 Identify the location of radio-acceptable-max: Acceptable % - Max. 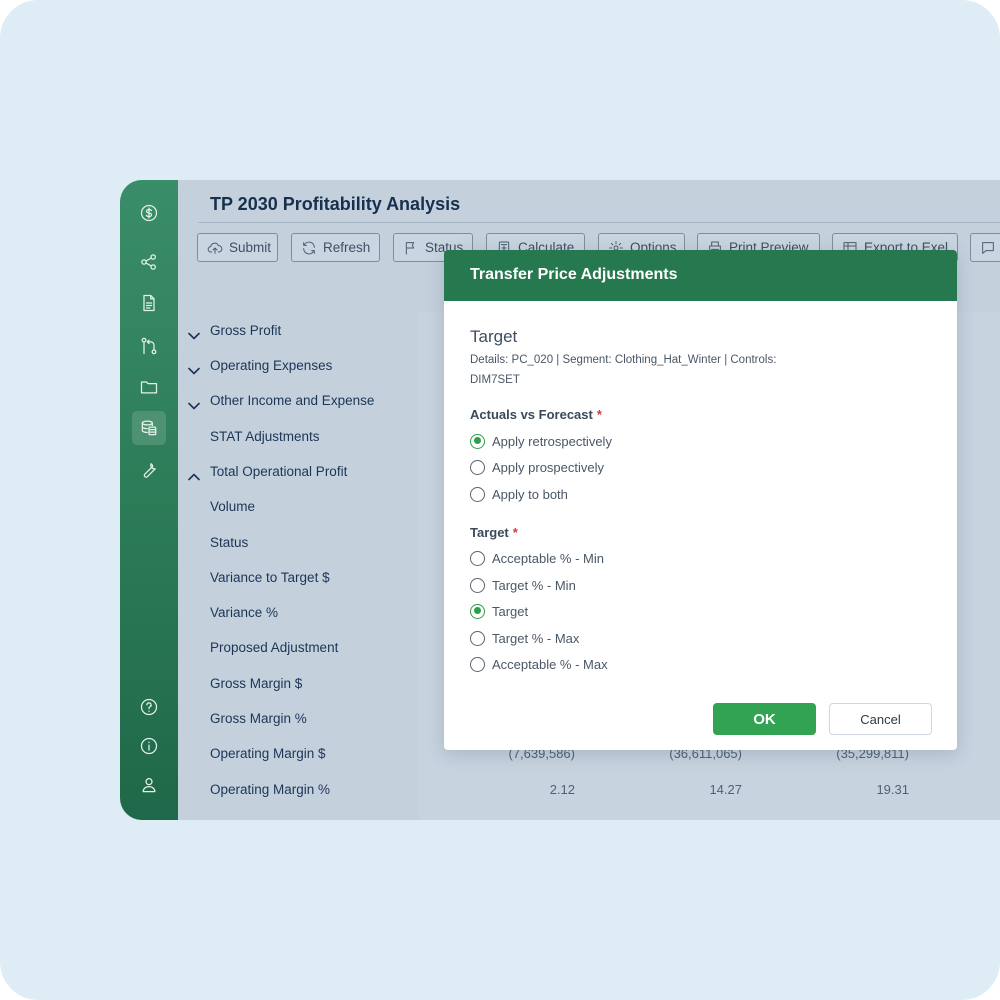
(539, 664).